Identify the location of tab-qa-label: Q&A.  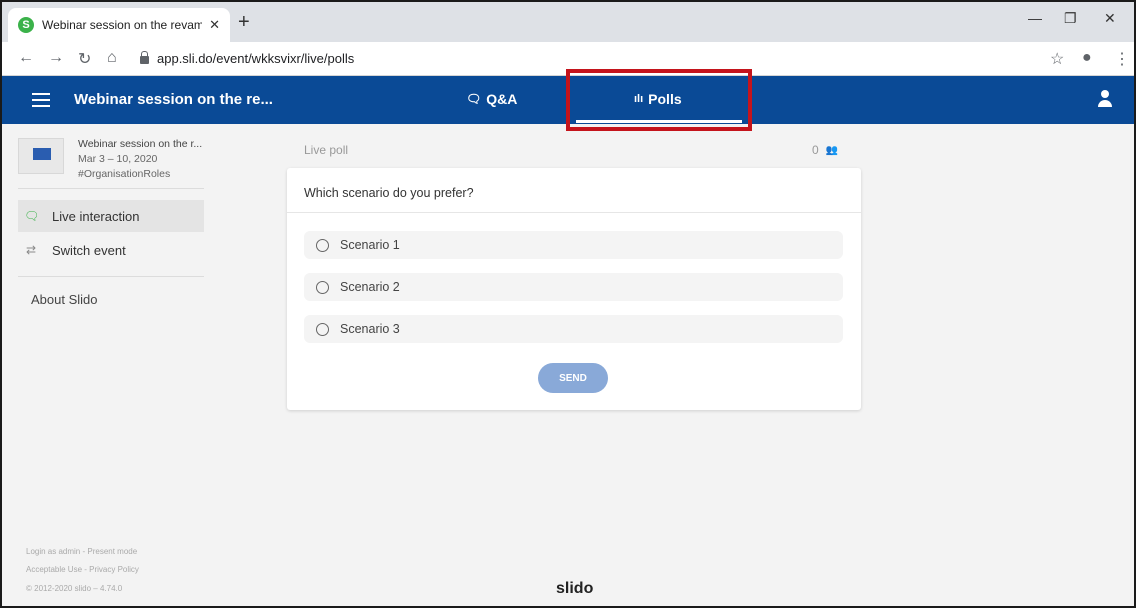
(502, 99).